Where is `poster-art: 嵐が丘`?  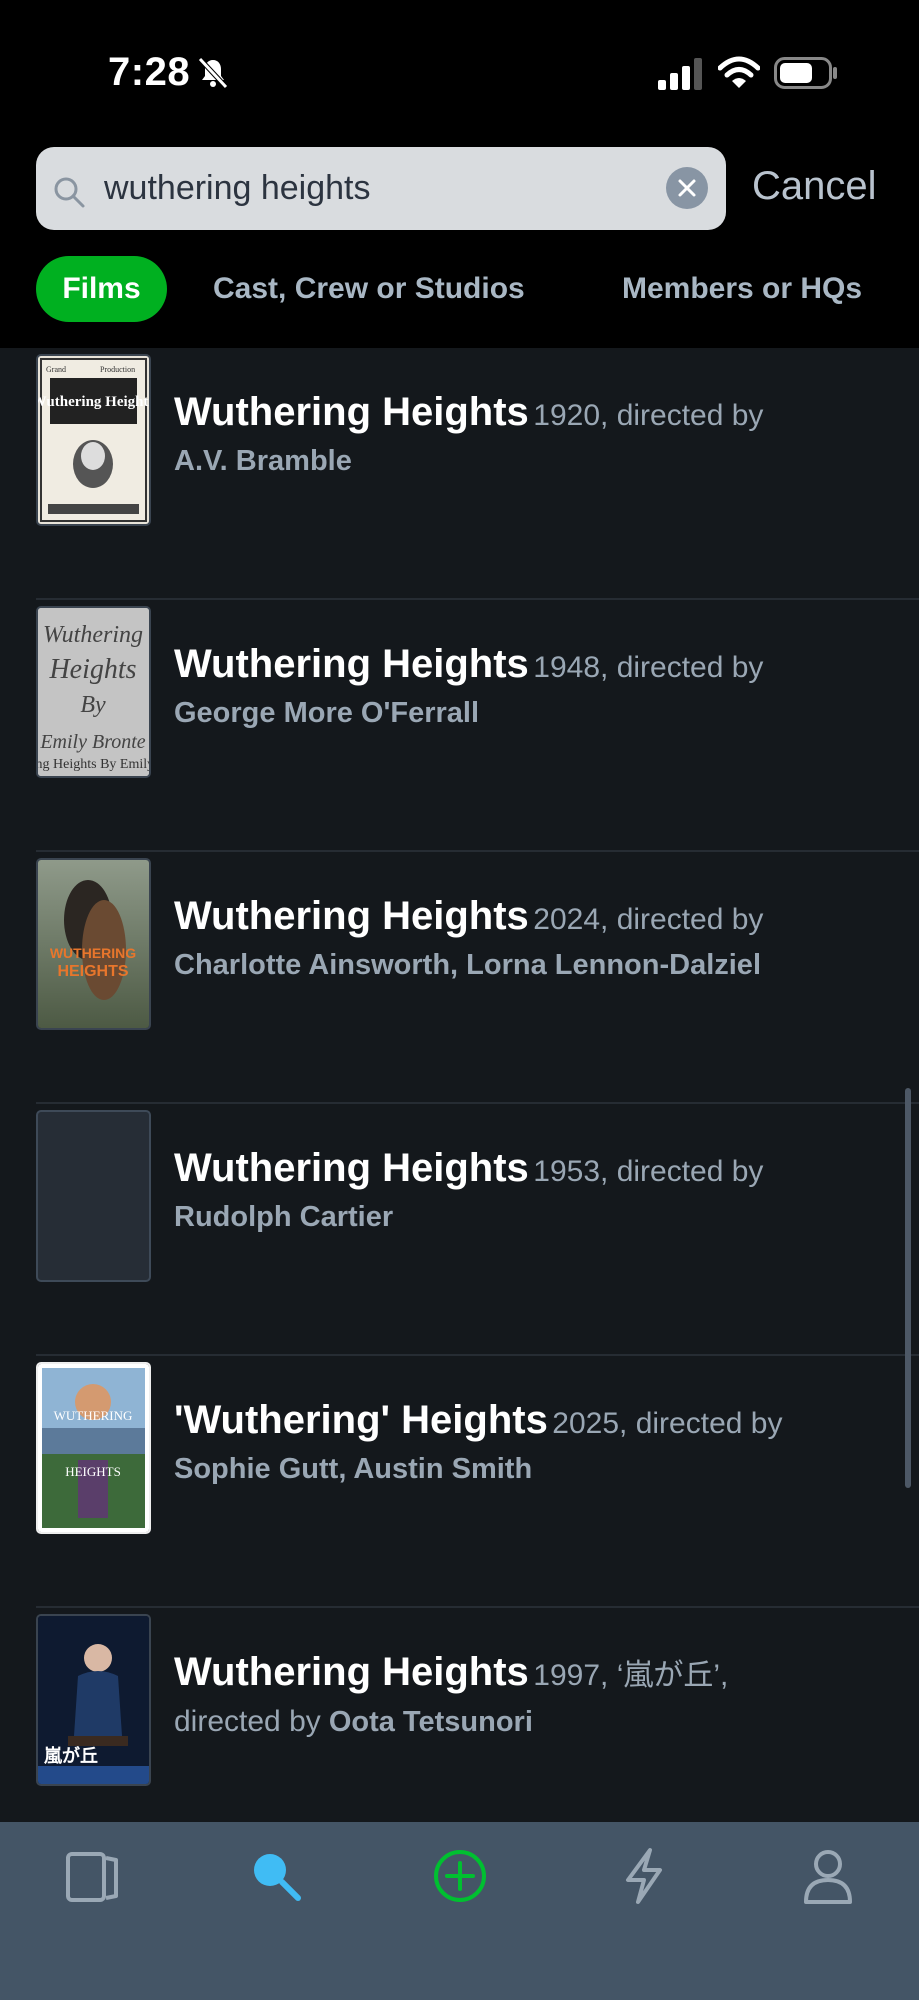 poster-art: 嵐が丘 is located at coordinates (93, 1700).